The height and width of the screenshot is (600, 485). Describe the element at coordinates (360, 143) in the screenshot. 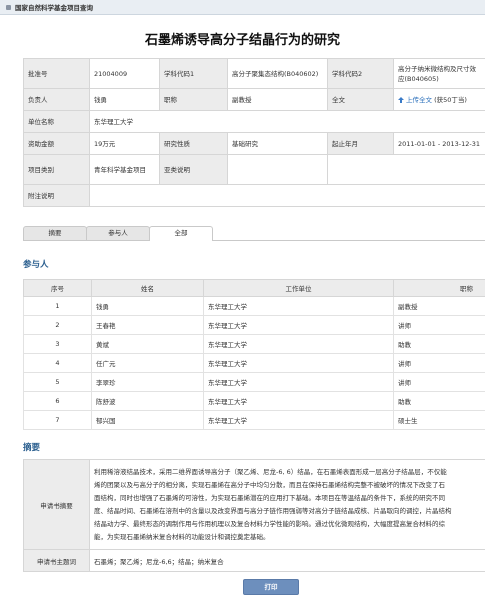

I see `period-label: 起止年月` at that location.